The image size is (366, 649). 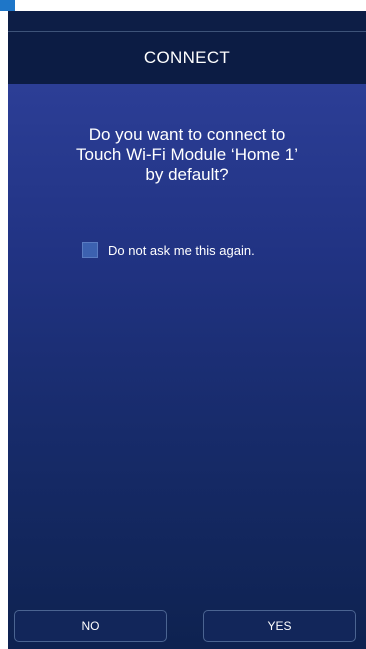 What do you see at coordinates (90, 626) in the screenshot?
I see `no-button: NO` at bounding box center [90, 626].